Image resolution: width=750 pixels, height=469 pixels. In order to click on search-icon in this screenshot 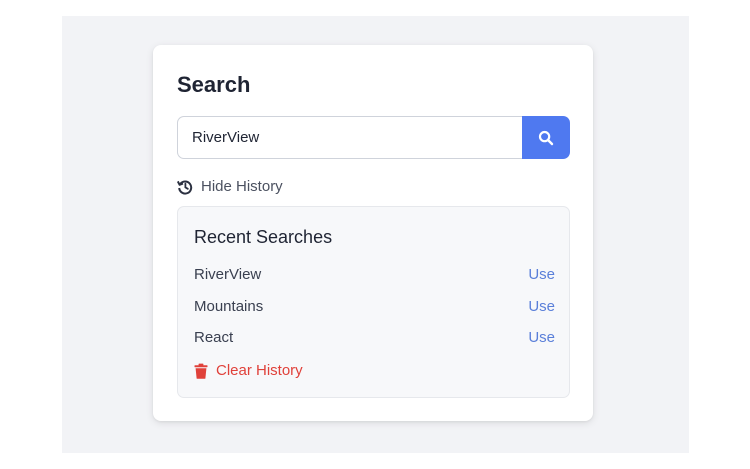, I will do `click(546, 137)`.